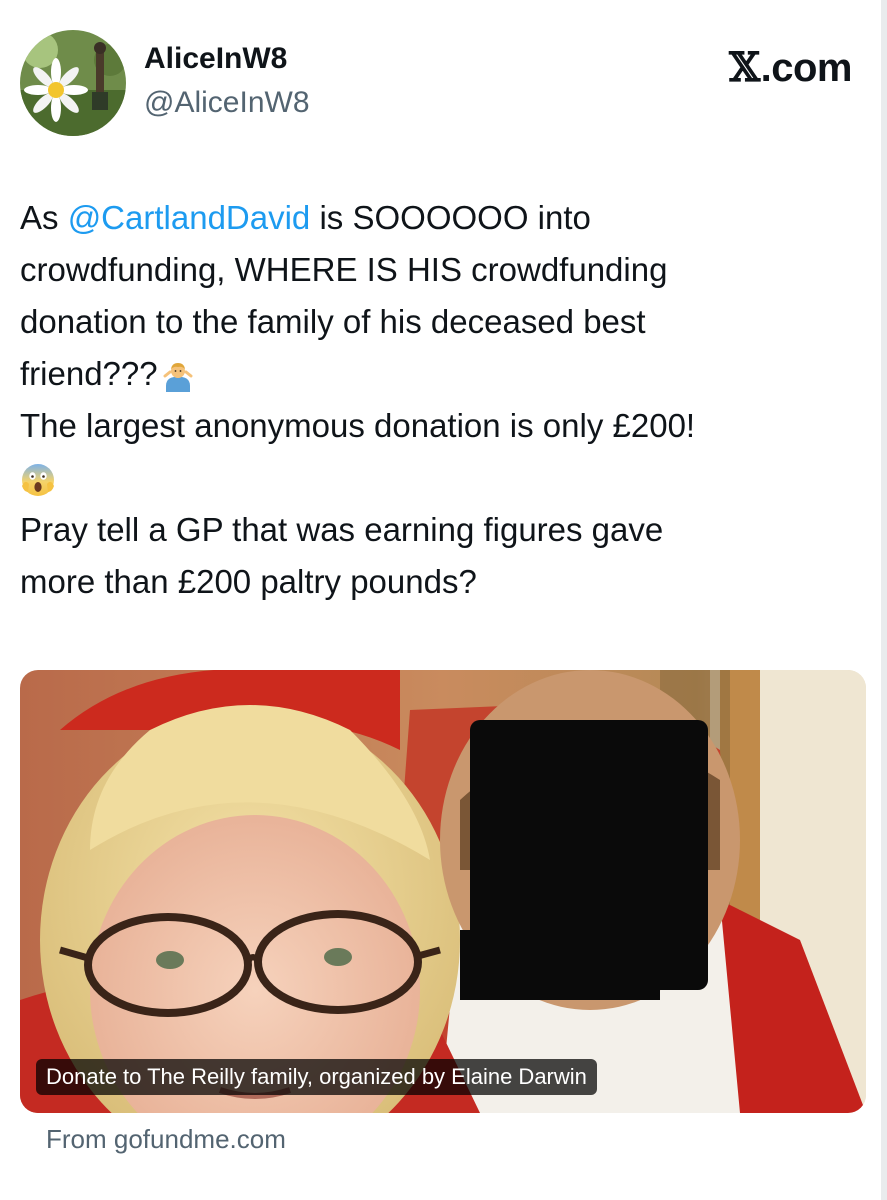 The image size is (887, 1200). I want to click on tweet-text-segment: As, so click(44, 217).